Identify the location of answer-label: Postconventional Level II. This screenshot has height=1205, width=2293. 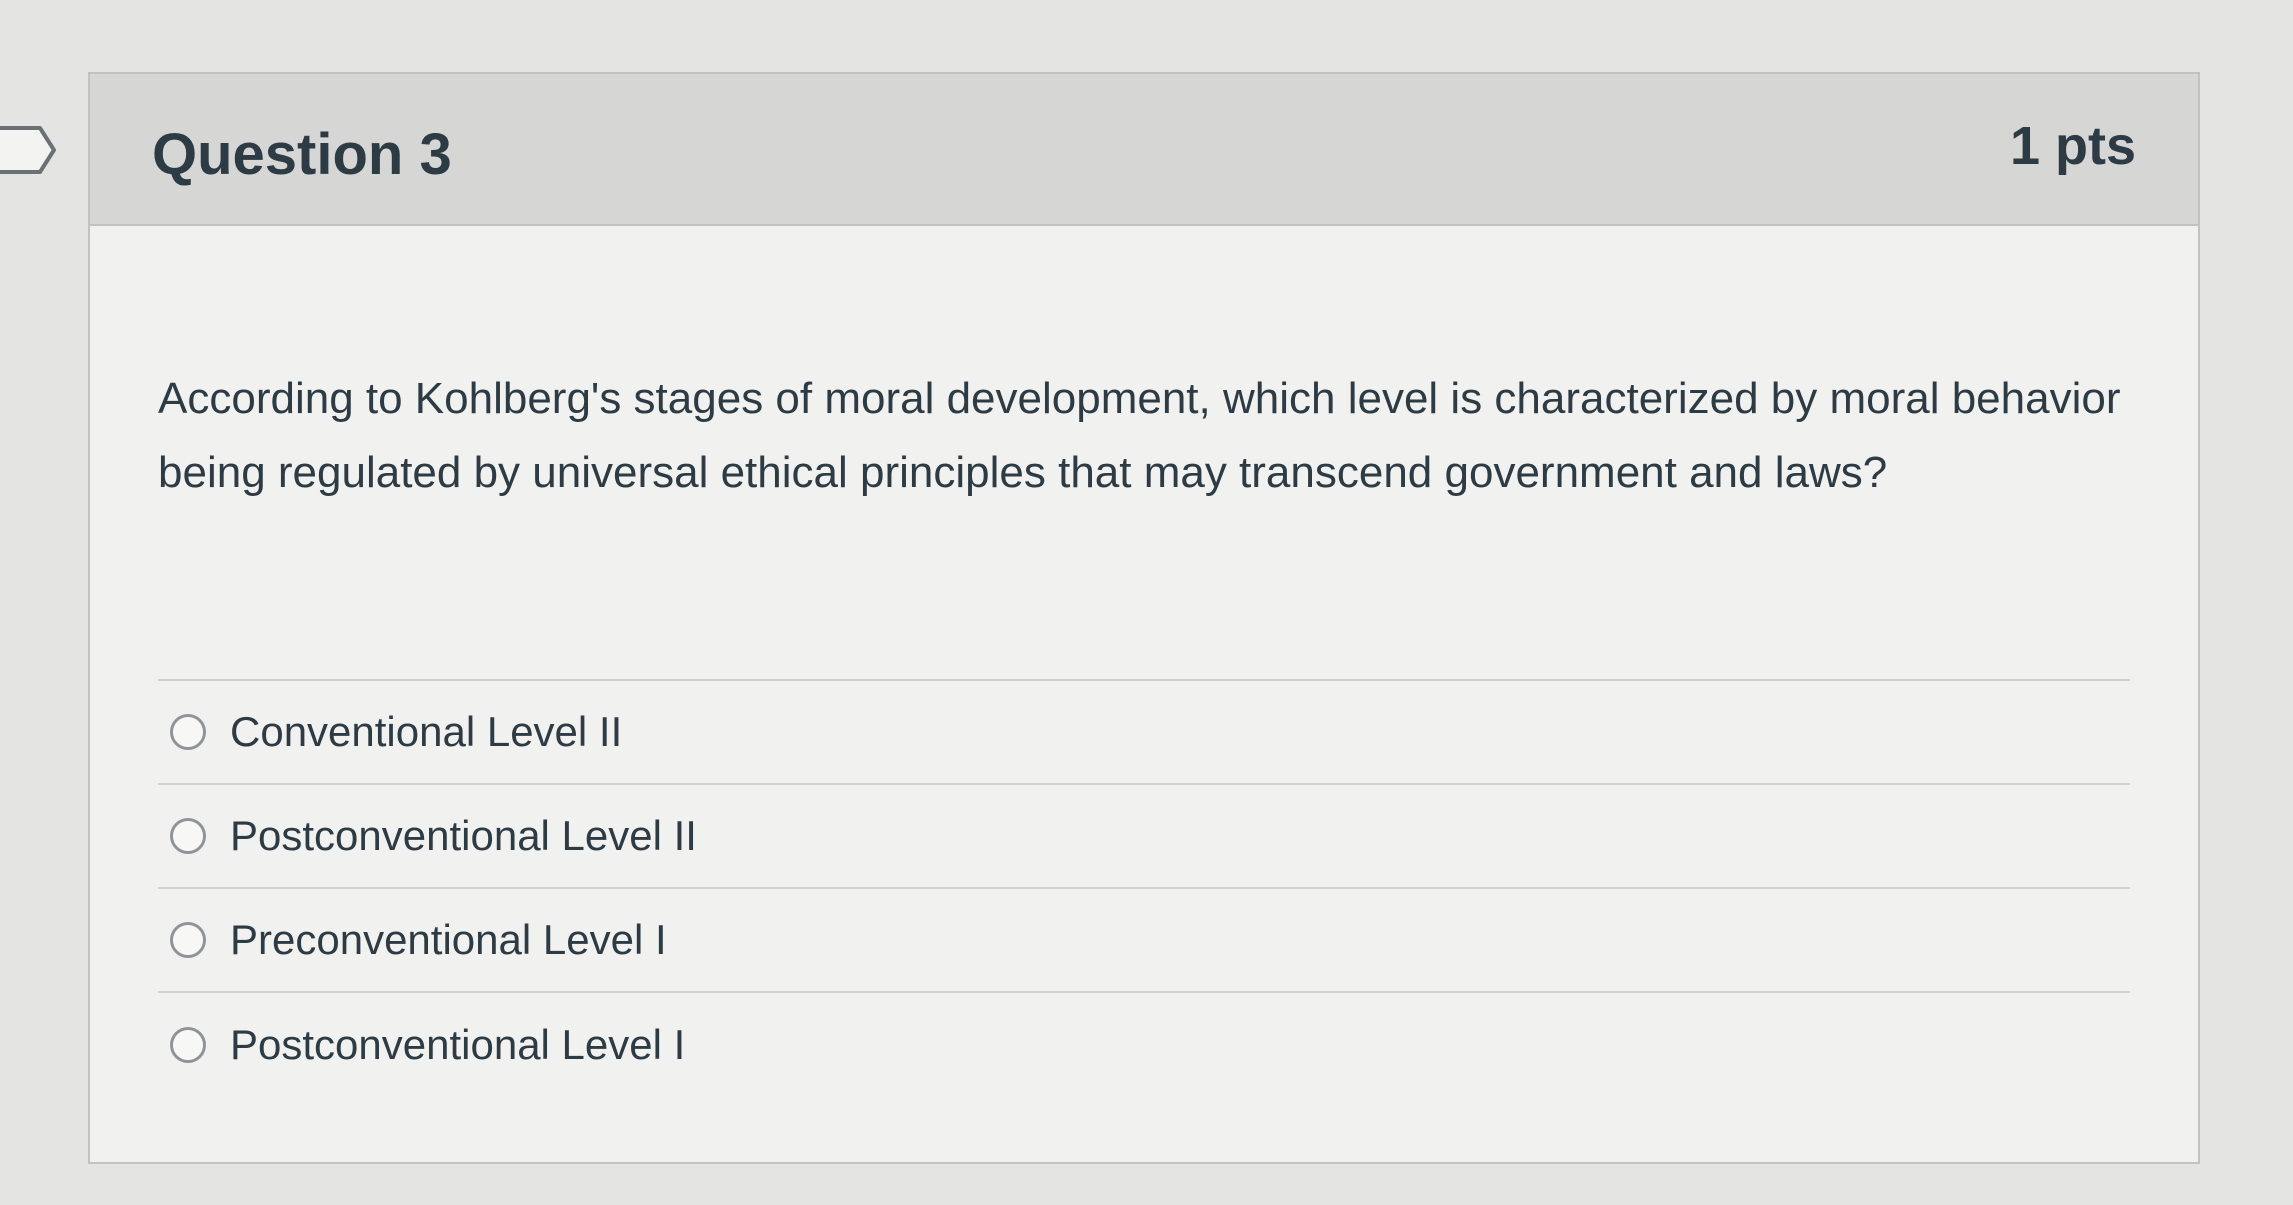
(463, 836).